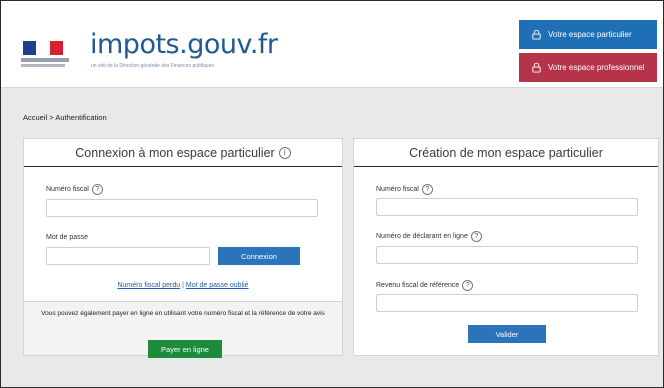 Image resolution: width=664 pixels, height=388 pixels. I want to click on declarant-input, so click(507, 255).